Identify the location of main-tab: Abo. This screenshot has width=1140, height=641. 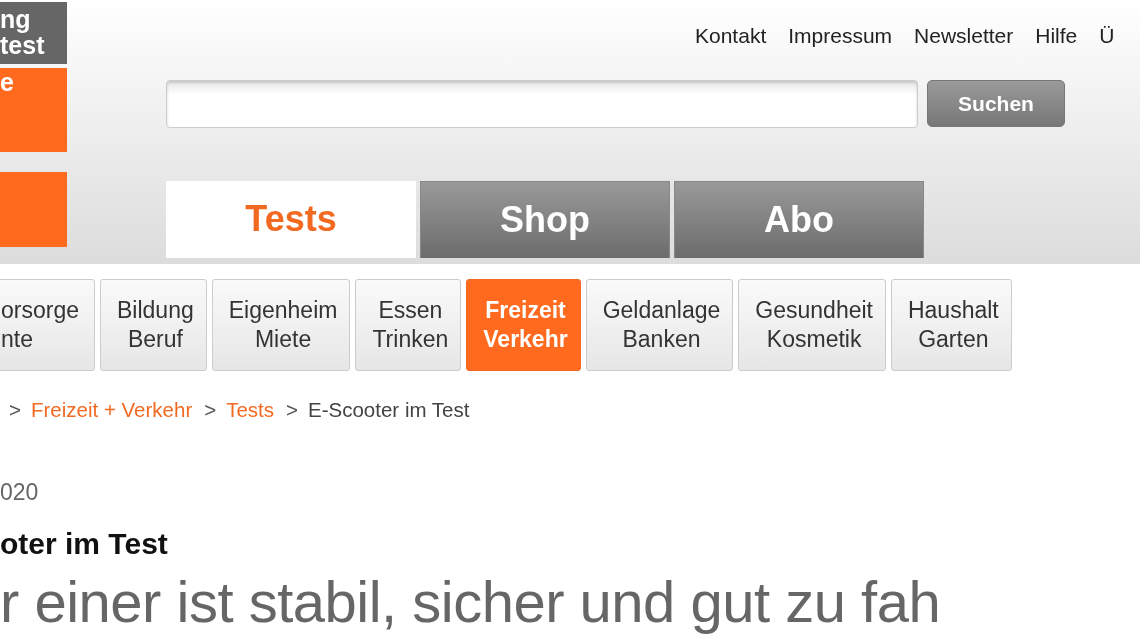
(799, 219).